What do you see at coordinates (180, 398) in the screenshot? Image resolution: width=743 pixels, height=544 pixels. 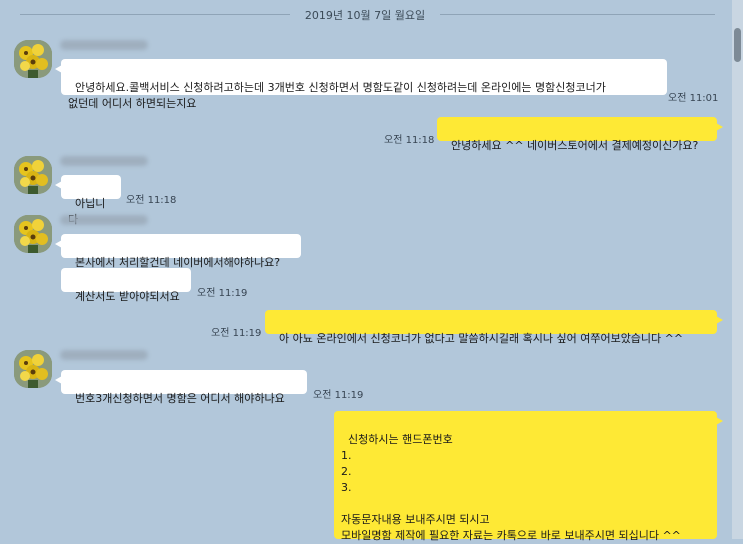 I see `message-text: 번호3개신청하면서 명함은 어디서 해야하나요` at bounding box center [180, 398].